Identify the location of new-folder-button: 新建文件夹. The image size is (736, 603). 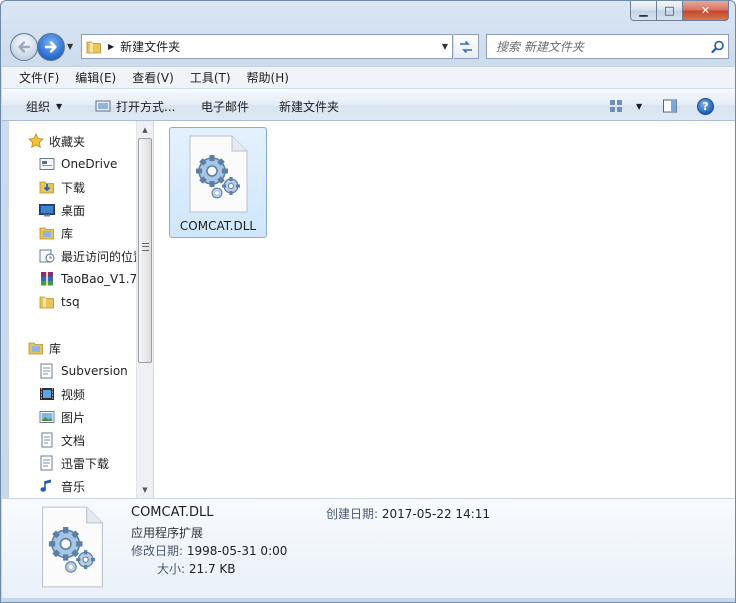
(309, 106).